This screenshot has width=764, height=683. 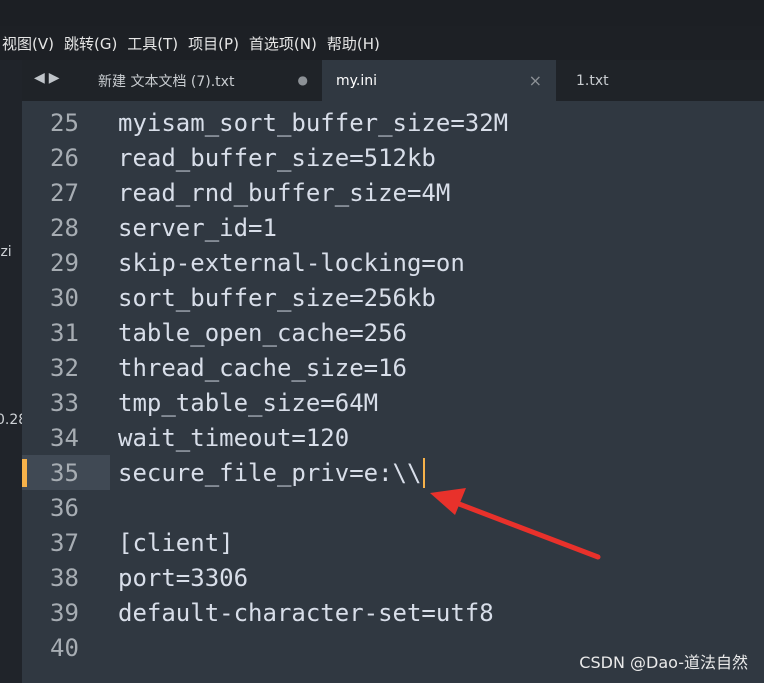 I want to click on arrow-shaft, so click(x=522, y=528).